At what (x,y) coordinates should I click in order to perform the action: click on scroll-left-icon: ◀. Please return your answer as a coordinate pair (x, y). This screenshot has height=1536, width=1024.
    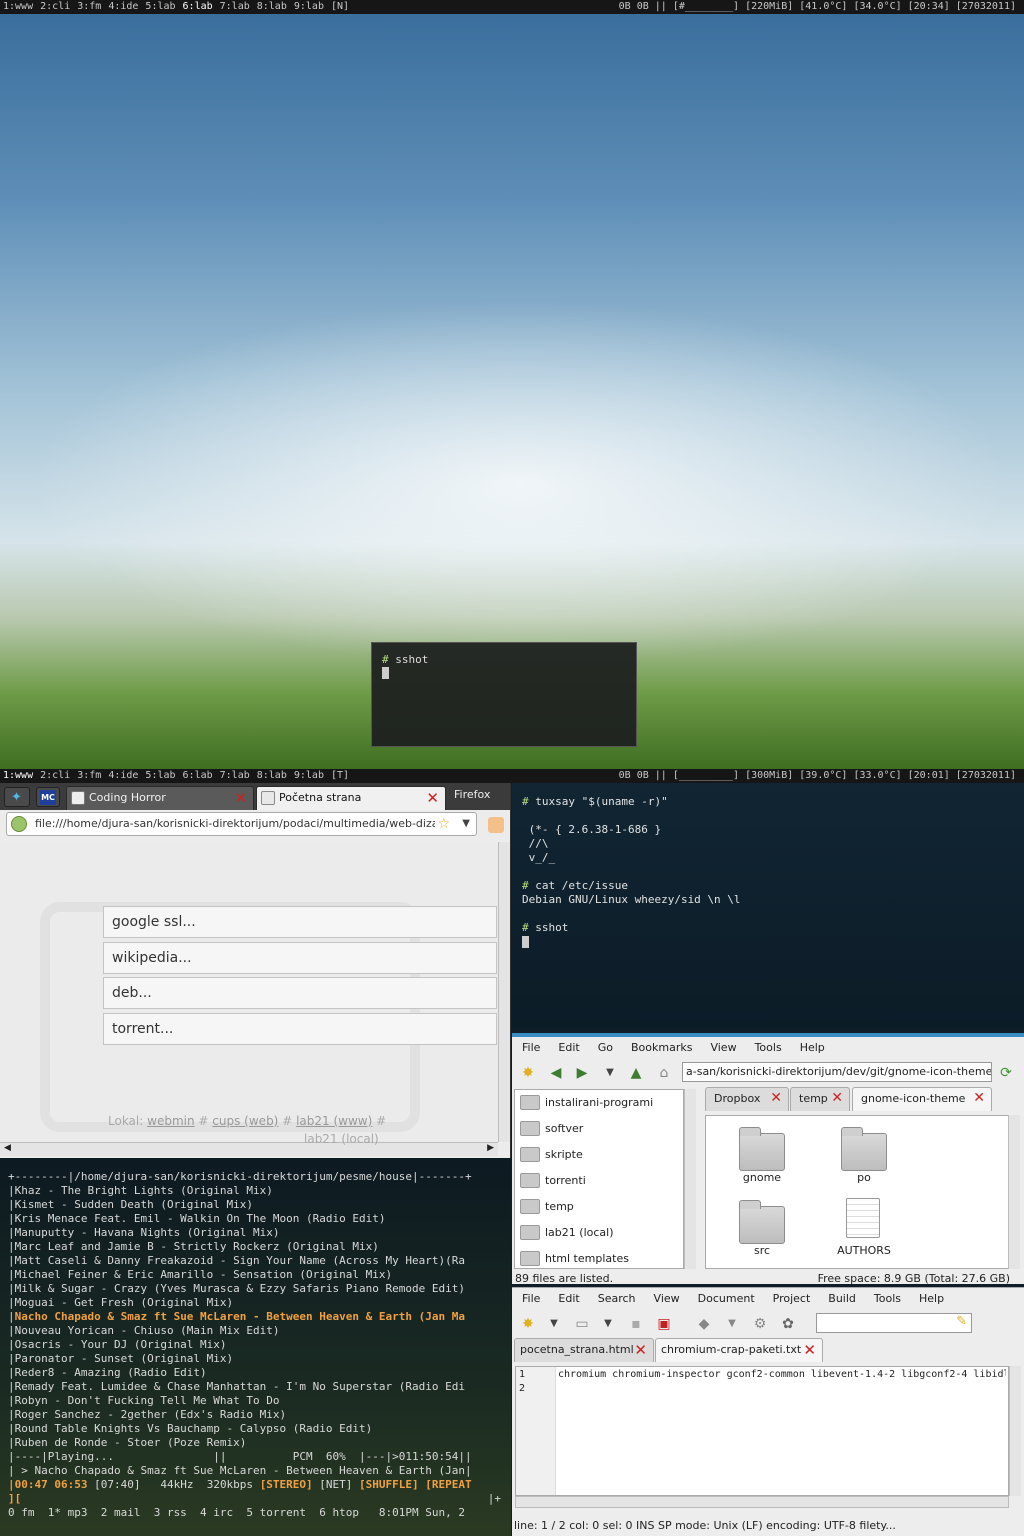
    Looking at the image, I should click on (7, 1148).